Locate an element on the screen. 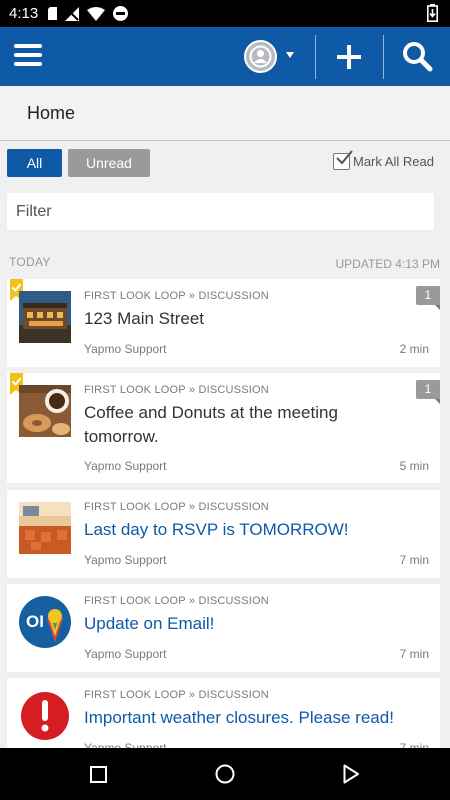  hamburger-icon is located at coordinates (28, 56).